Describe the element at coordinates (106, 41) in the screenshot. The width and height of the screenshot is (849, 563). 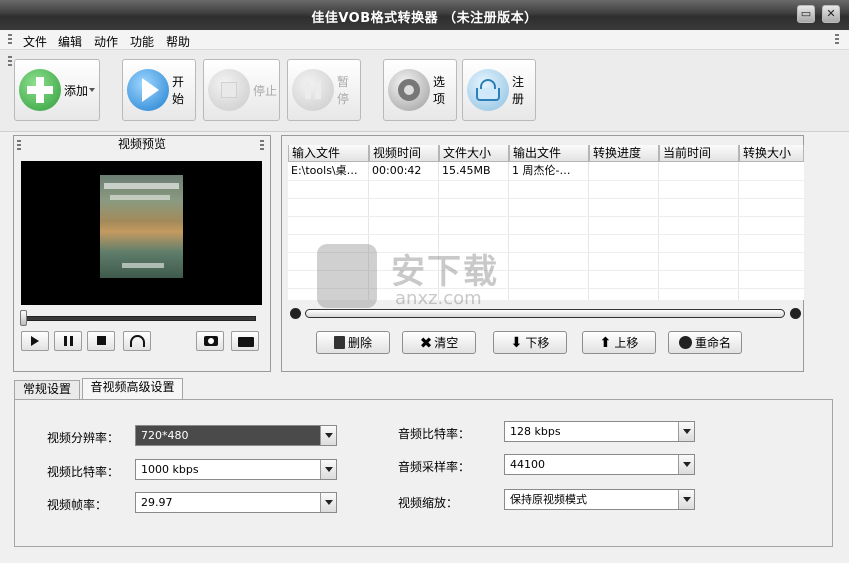
I see `menu-action: 动作` at that location.